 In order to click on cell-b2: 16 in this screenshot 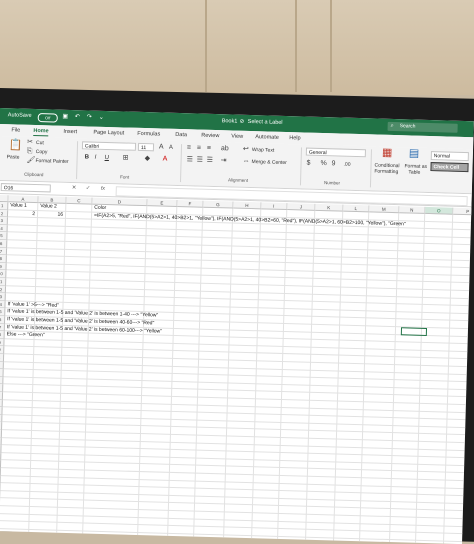, I will do `click(50, 215)`.